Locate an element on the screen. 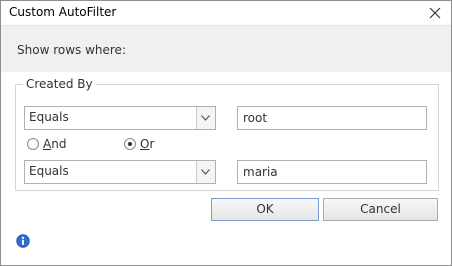 Image resolution: width=452 pixels, height=266 pixels. cancel-button: Cancel is located at coordinates (380, 209).